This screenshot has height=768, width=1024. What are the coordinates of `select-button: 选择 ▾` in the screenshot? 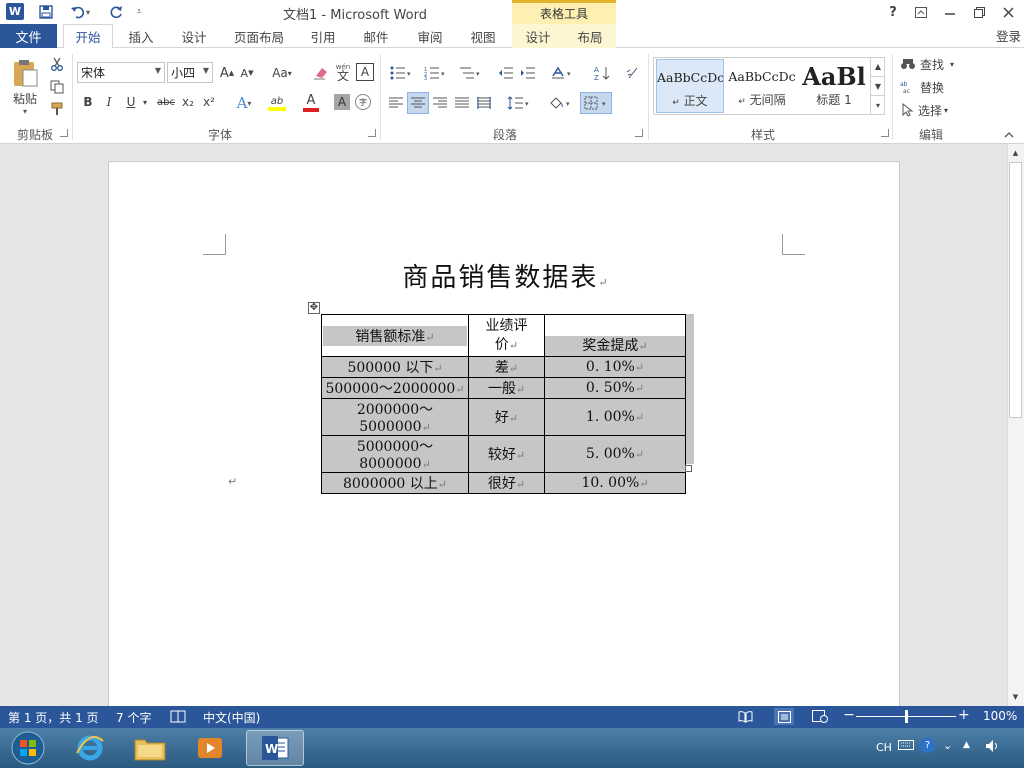 It's located at (932, 110).